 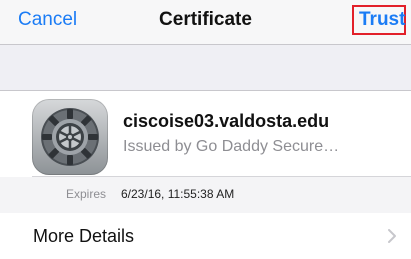 What do you see at coordinates (379, 20) in the screenshot?
I see `trust-button: Trust` at bounding box center [379, 20].